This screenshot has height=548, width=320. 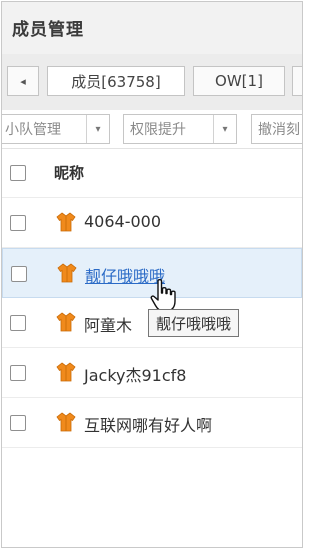 I want to click on team-manage-label: 小队管理, so click(x=33, y=130).